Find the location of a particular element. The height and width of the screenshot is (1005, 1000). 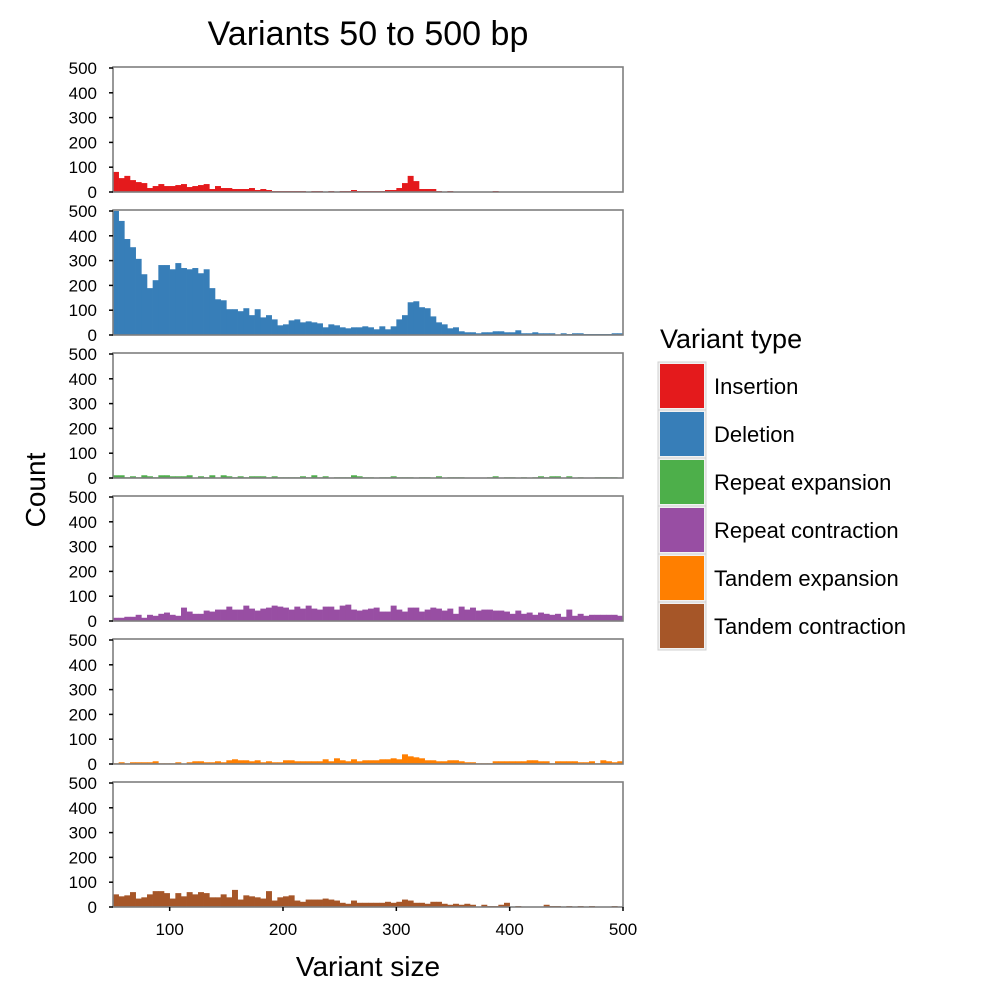

chart-title: Variants 50 to 500 bp is located at coordinates (368, 34).